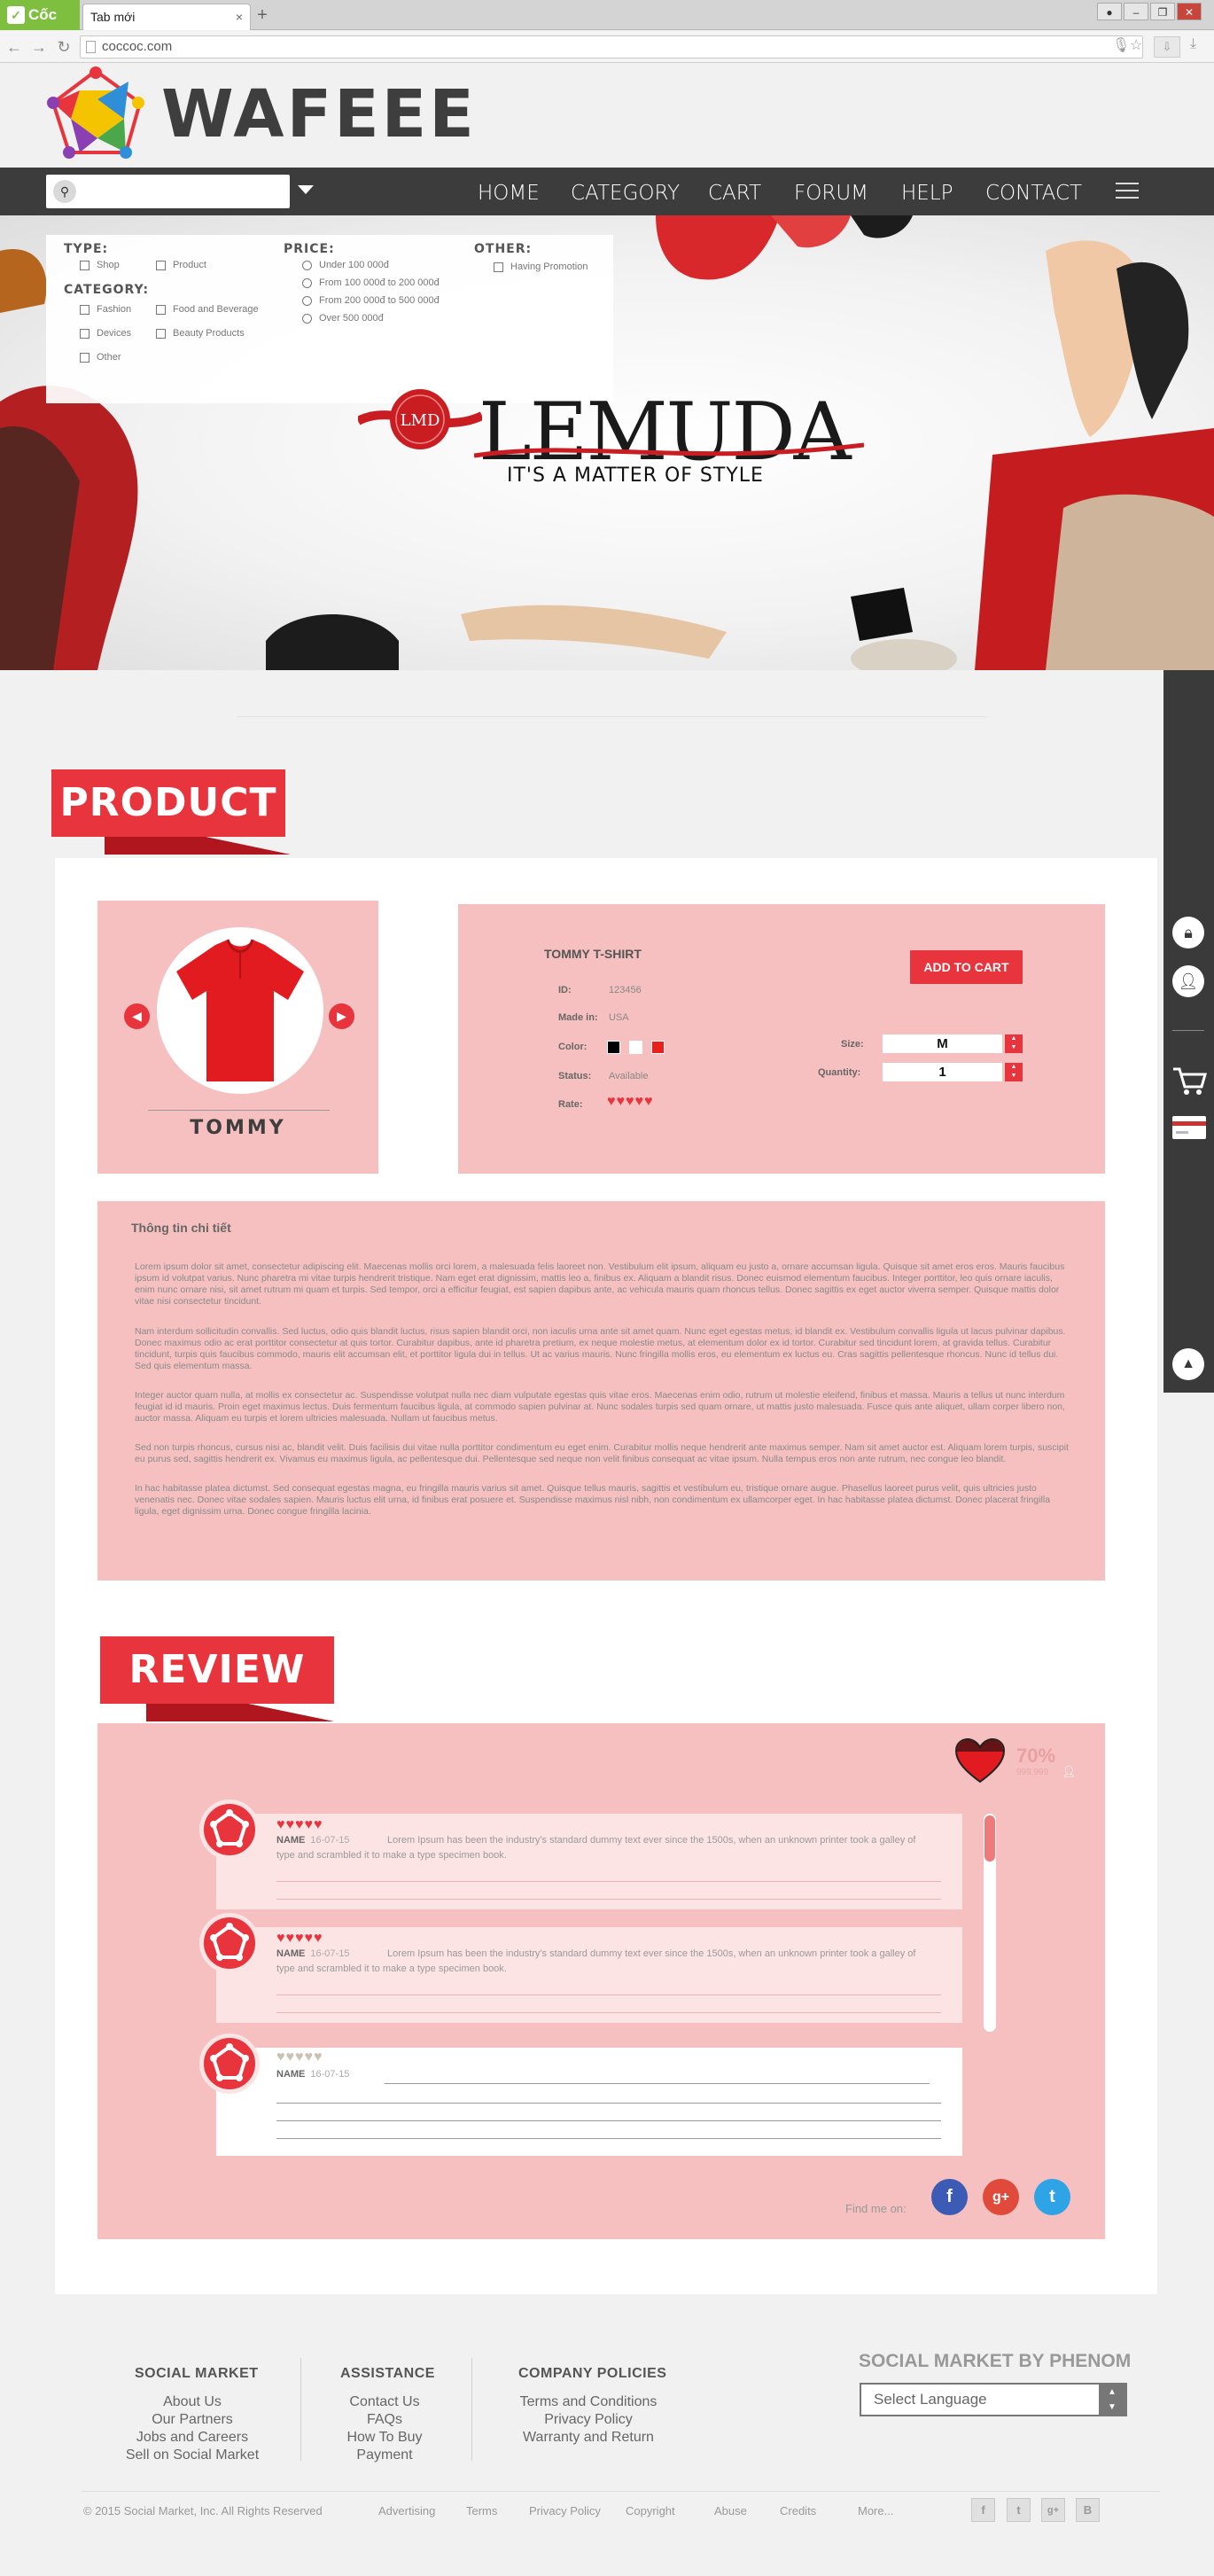 The height and width of the screenshot is (2576, 1214). I want to click on filter-category-other: Other, so click(101, 357).